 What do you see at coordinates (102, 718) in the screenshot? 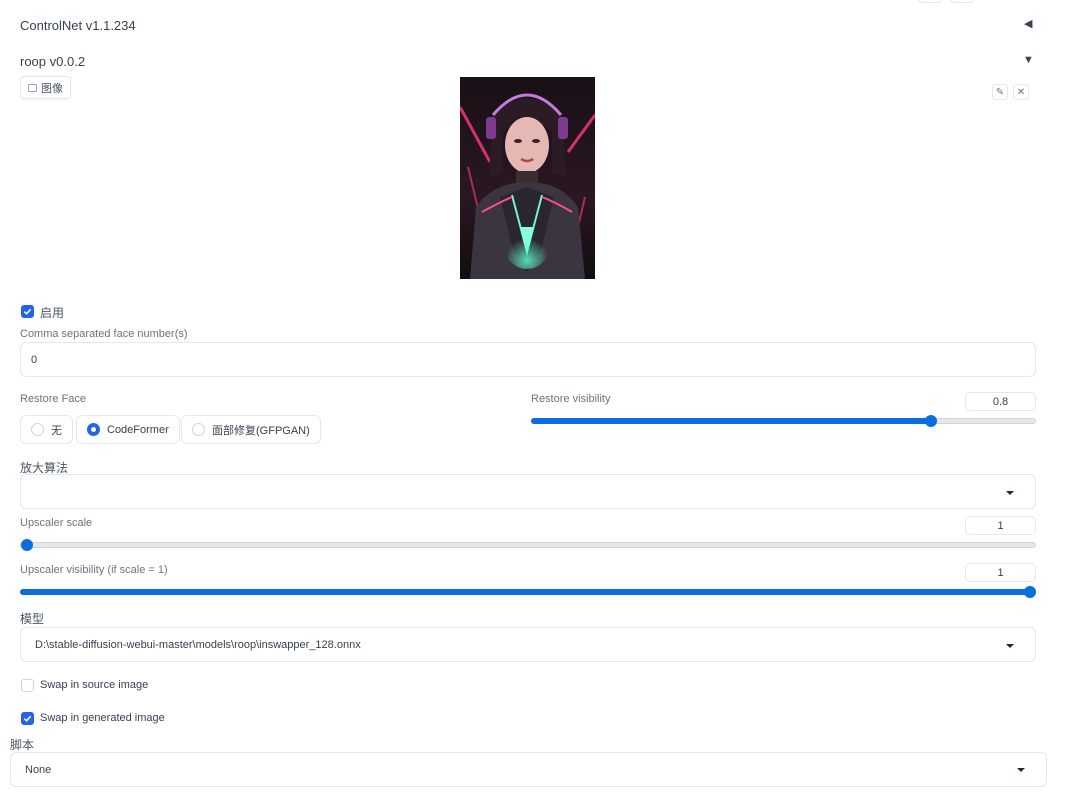
I see `swap-generated-label: Swap in generated image` at bounding box center [102, 718].